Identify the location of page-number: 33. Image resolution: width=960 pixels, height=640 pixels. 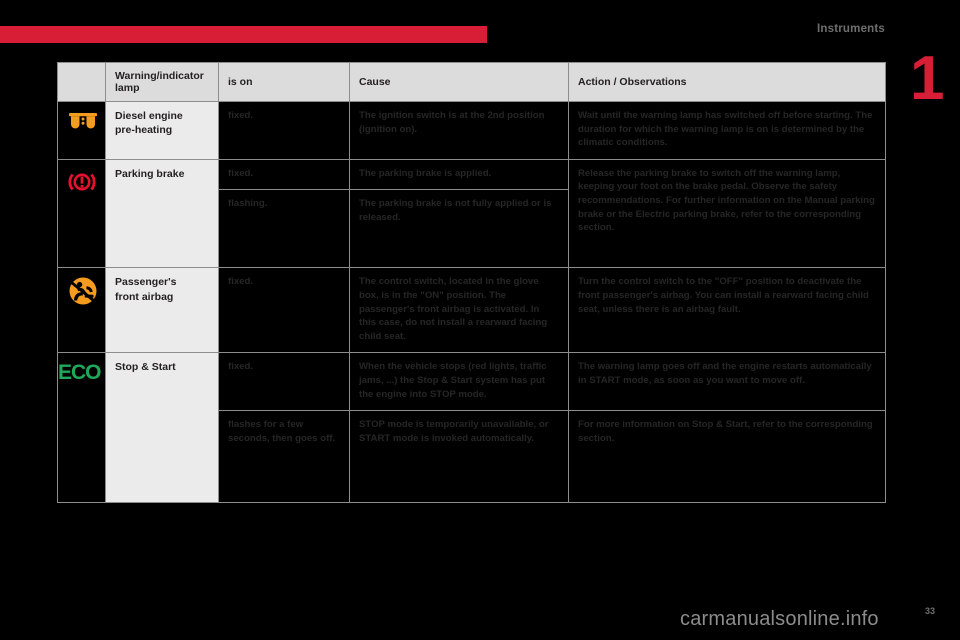
(930, 611).